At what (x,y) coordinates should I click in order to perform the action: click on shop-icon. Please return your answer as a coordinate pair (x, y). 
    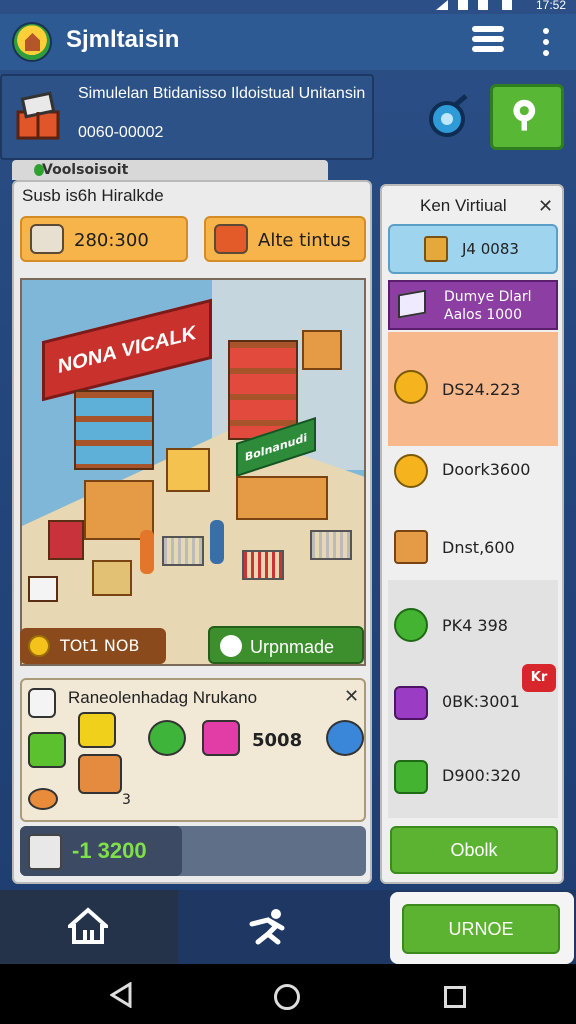
    Looking at the image, I should click on (231, 239).